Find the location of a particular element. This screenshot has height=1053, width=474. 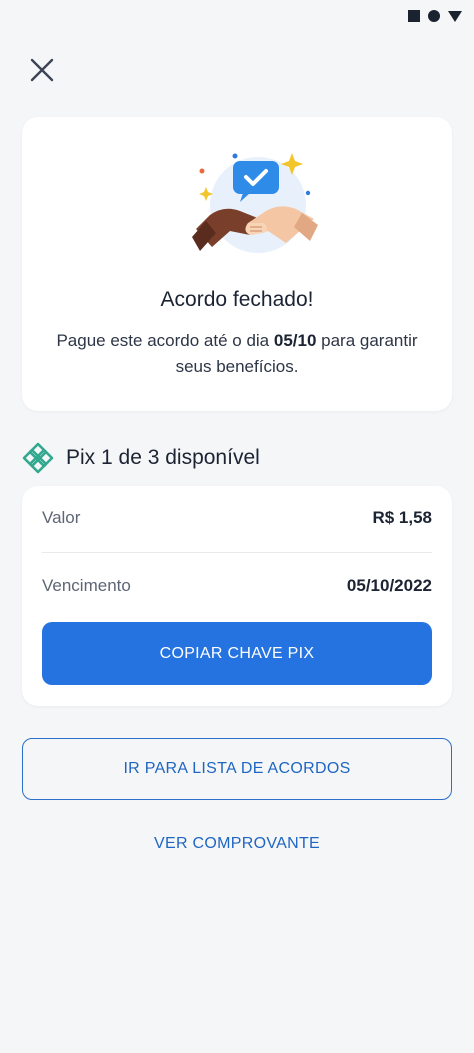

pix-title: Pix 1 de 3 disponível is located at coordinates (163, 457).